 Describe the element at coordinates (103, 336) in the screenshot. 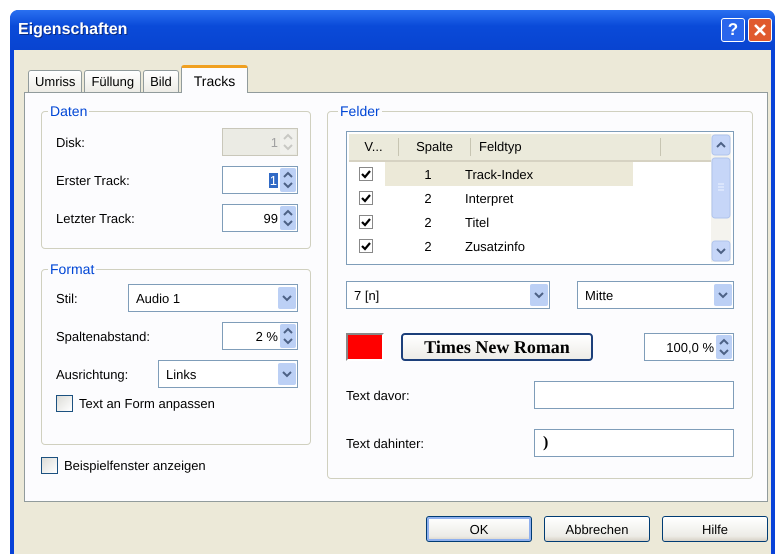

I see `field-label: Spaltenabstand:` at that location.